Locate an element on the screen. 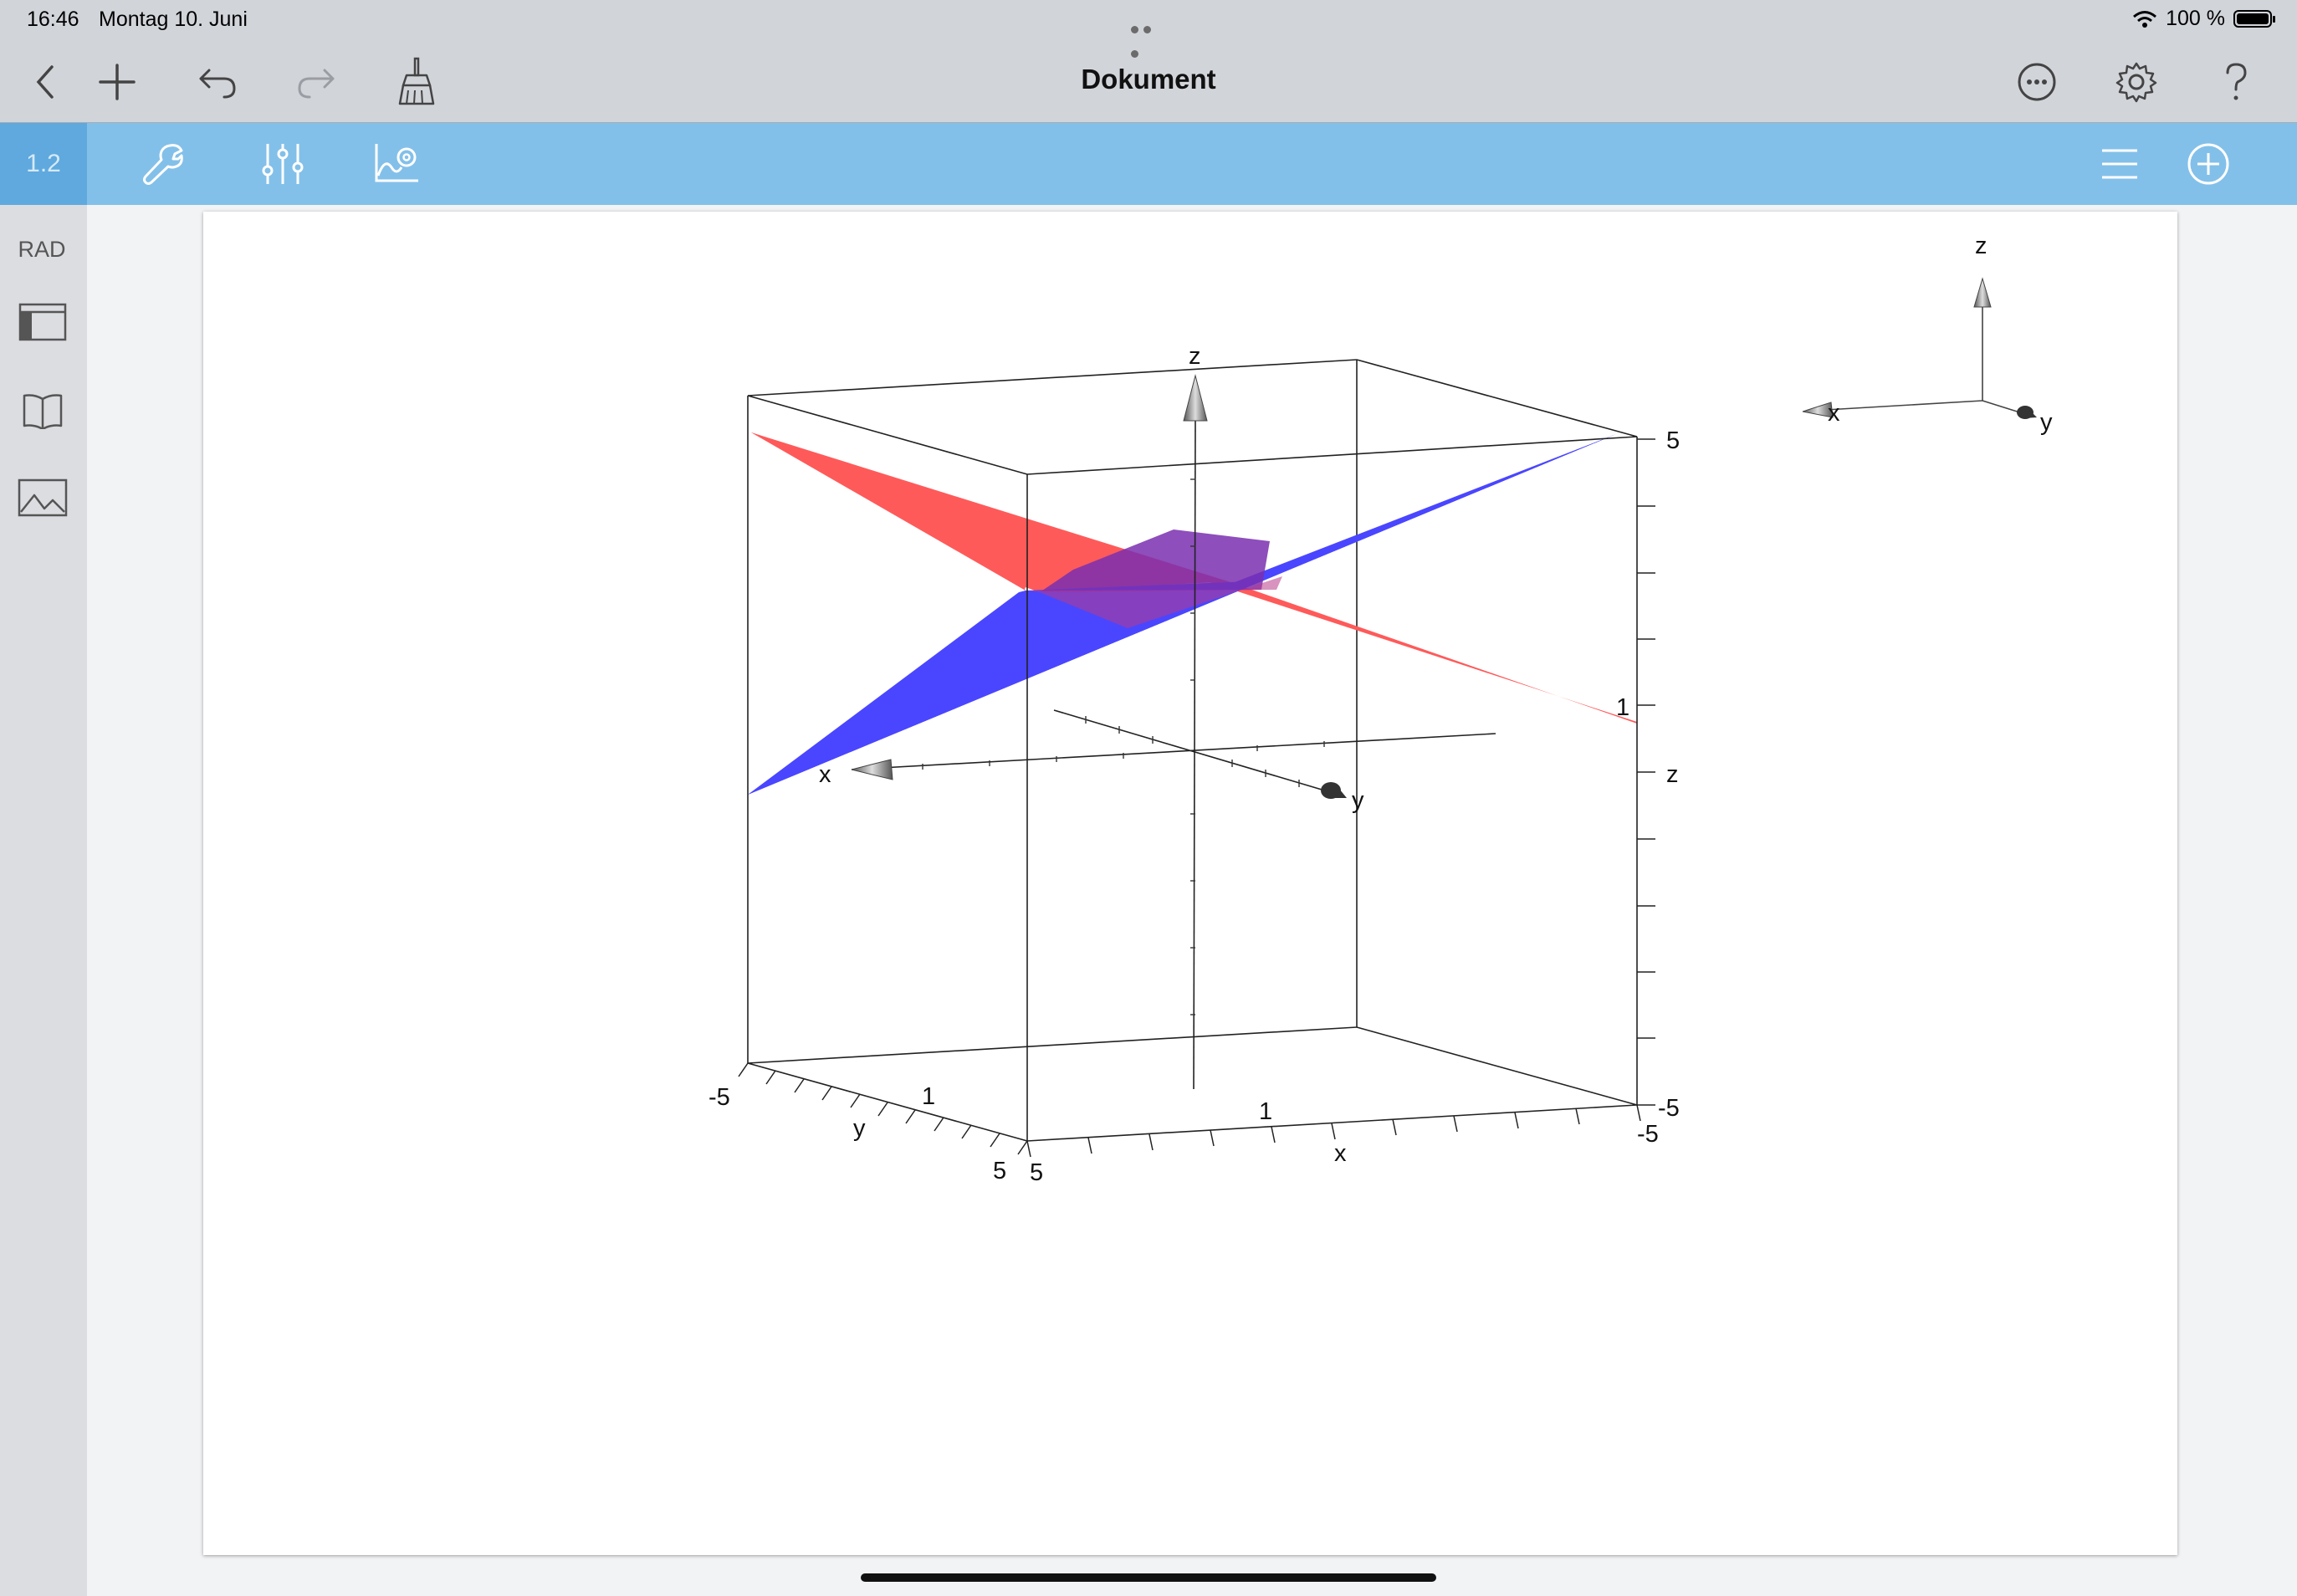 This screenshot has width=2297, height=1596. chevron-left-icon is located at coordinates (45, 82).